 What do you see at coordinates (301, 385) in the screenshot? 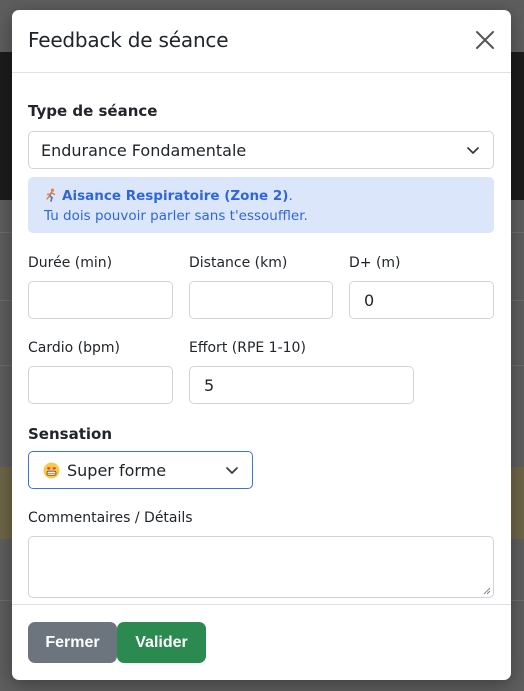
I see `effort-input: 5` at bounding box center [301, 385].